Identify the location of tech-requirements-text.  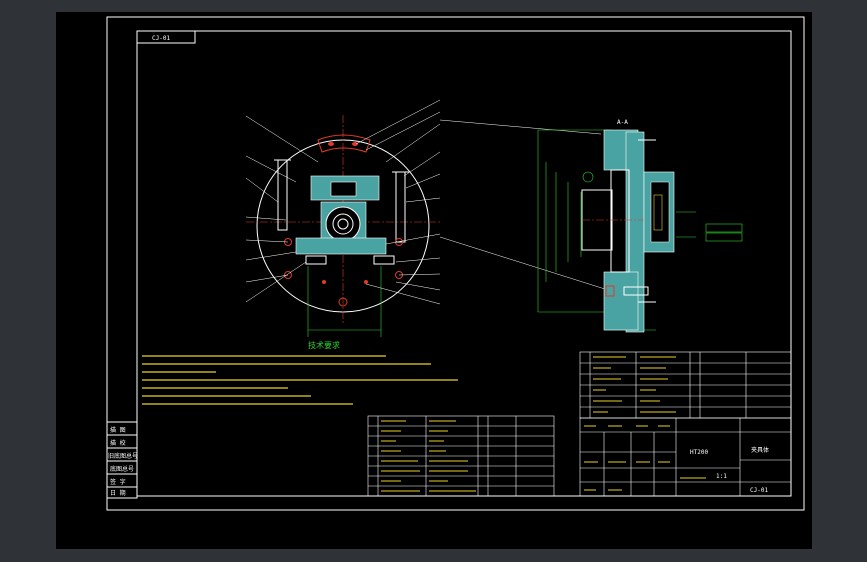
(300, 380).